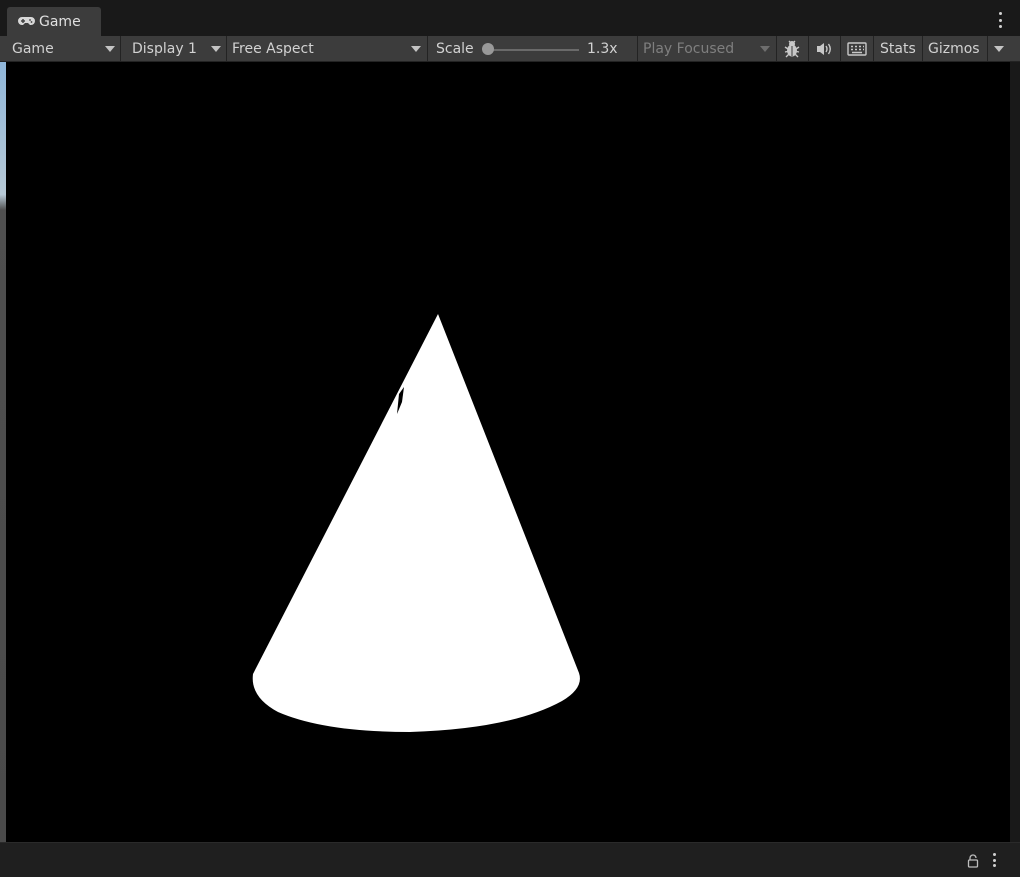 This screenshot has height=877, width=1020. What do you see at coordinates (792, 48) in the screenshot?
I see `bug-icon` at bounding box center [792, 48].